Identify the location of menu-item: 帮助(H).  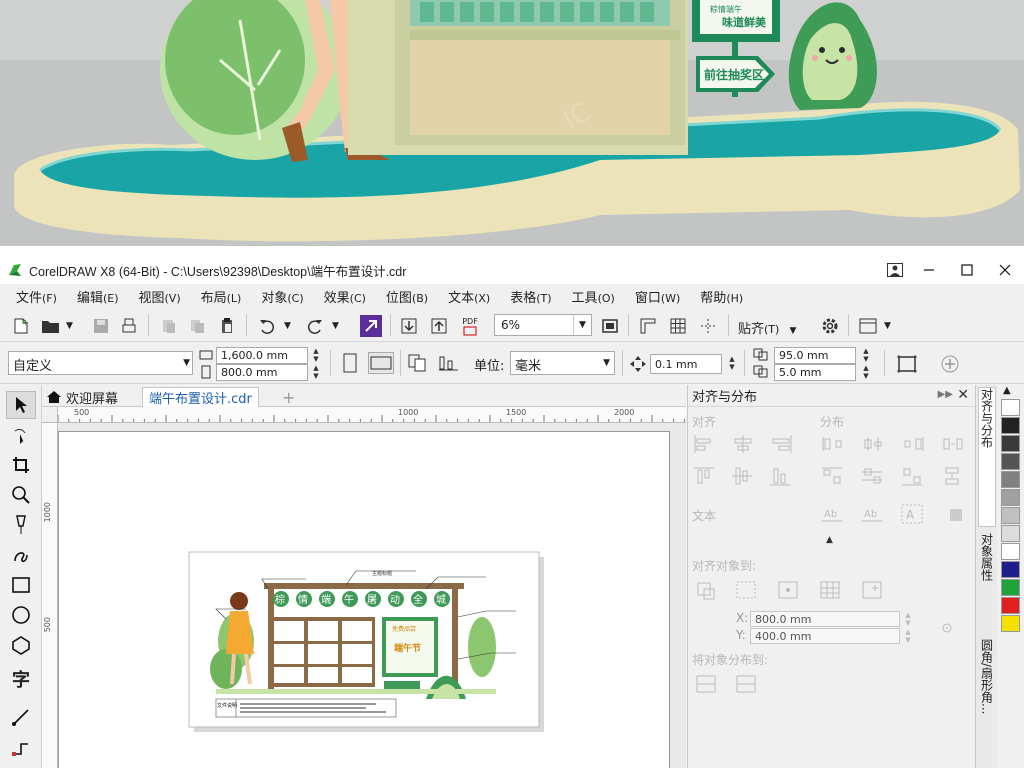
(721, 296).